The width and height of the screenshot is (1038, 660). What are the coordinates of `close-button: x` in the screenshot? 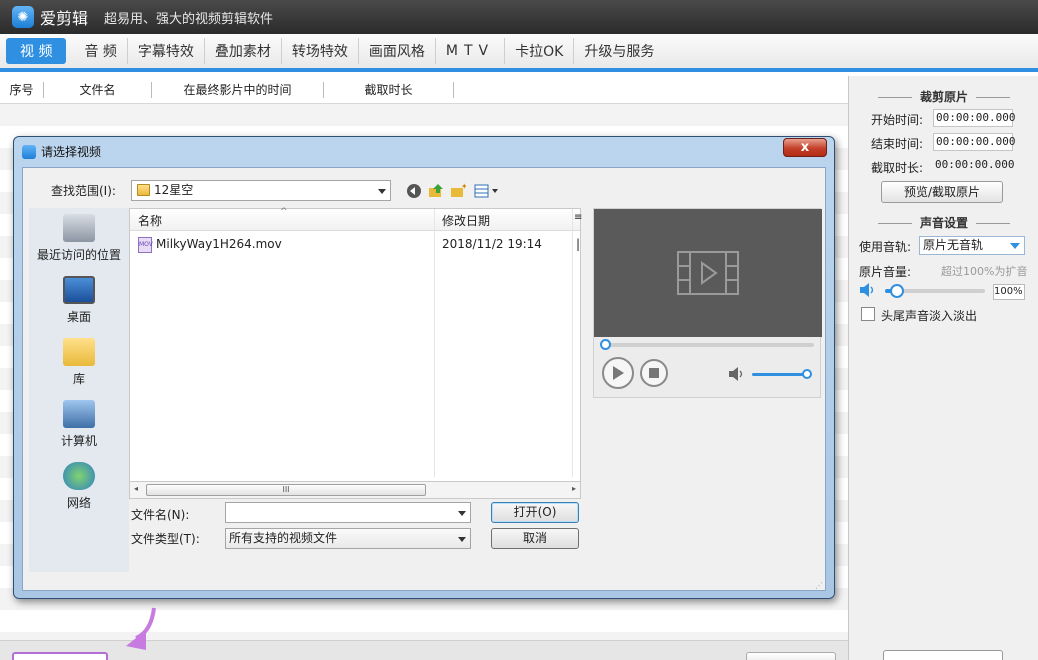 It's located at (805, 147).